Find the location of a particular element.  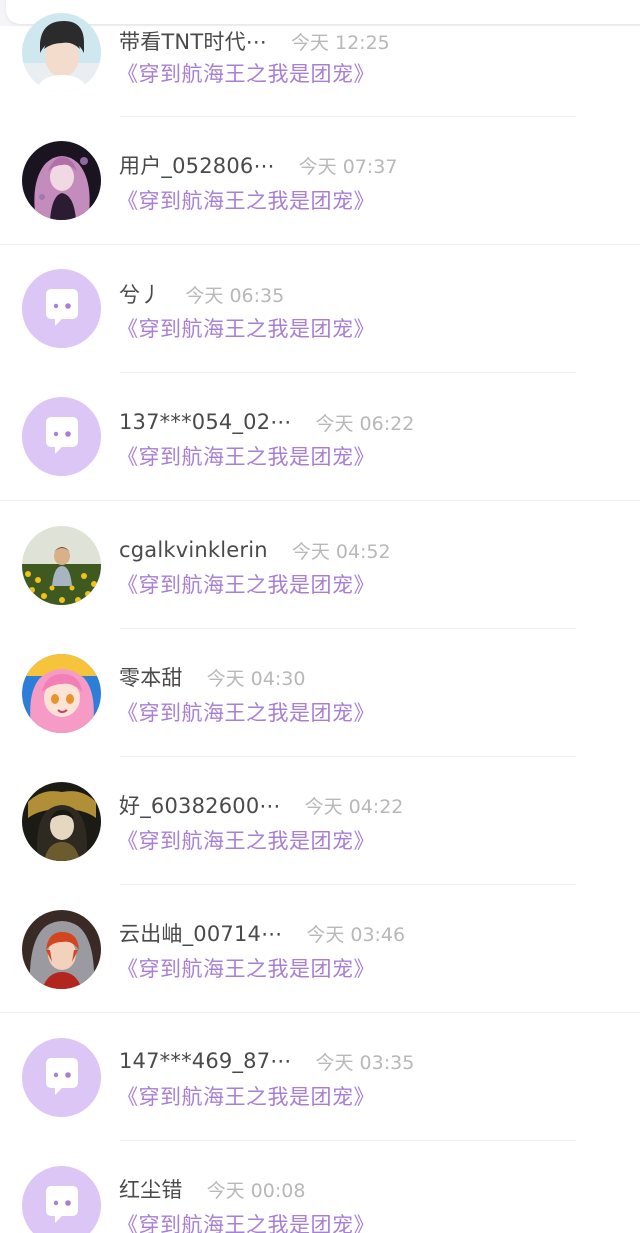

name-time-line: cgalkvinklerin 今天 04:52 is located at coordinates (255, 550).